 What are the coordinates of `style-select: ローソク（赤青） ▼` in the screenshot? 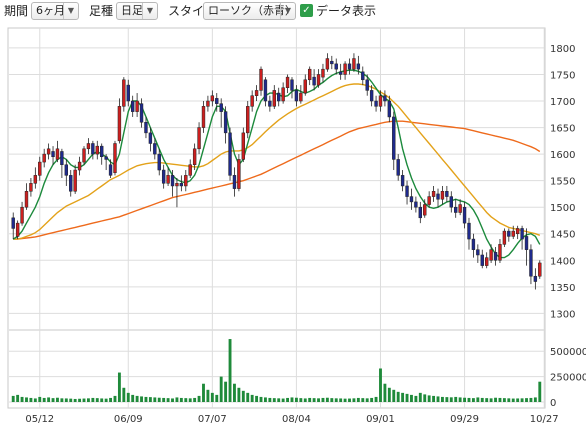 It's located at (249, 11).